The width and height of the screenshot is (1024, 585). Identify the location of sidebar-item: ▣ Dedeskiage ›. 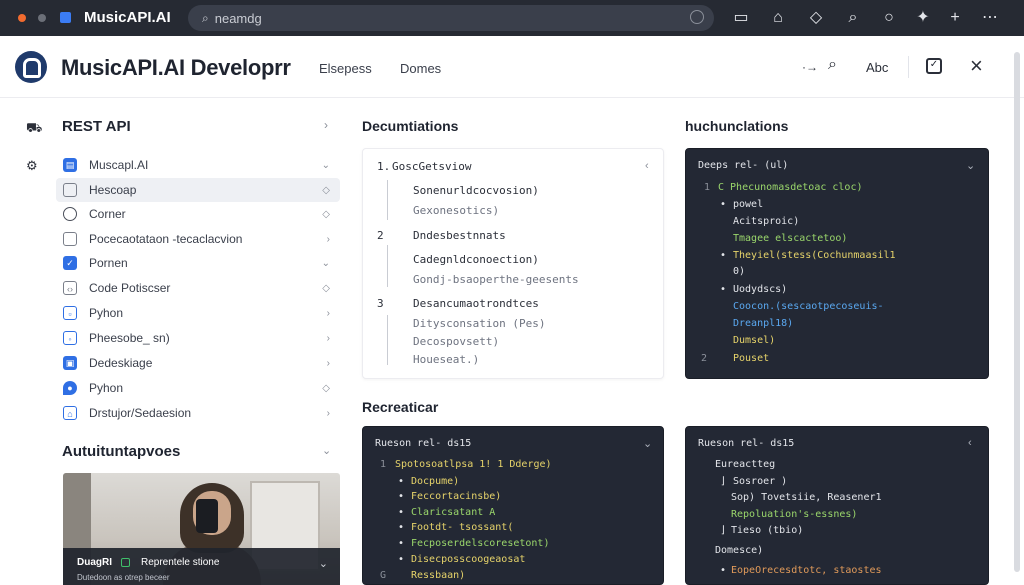
(198, 363).